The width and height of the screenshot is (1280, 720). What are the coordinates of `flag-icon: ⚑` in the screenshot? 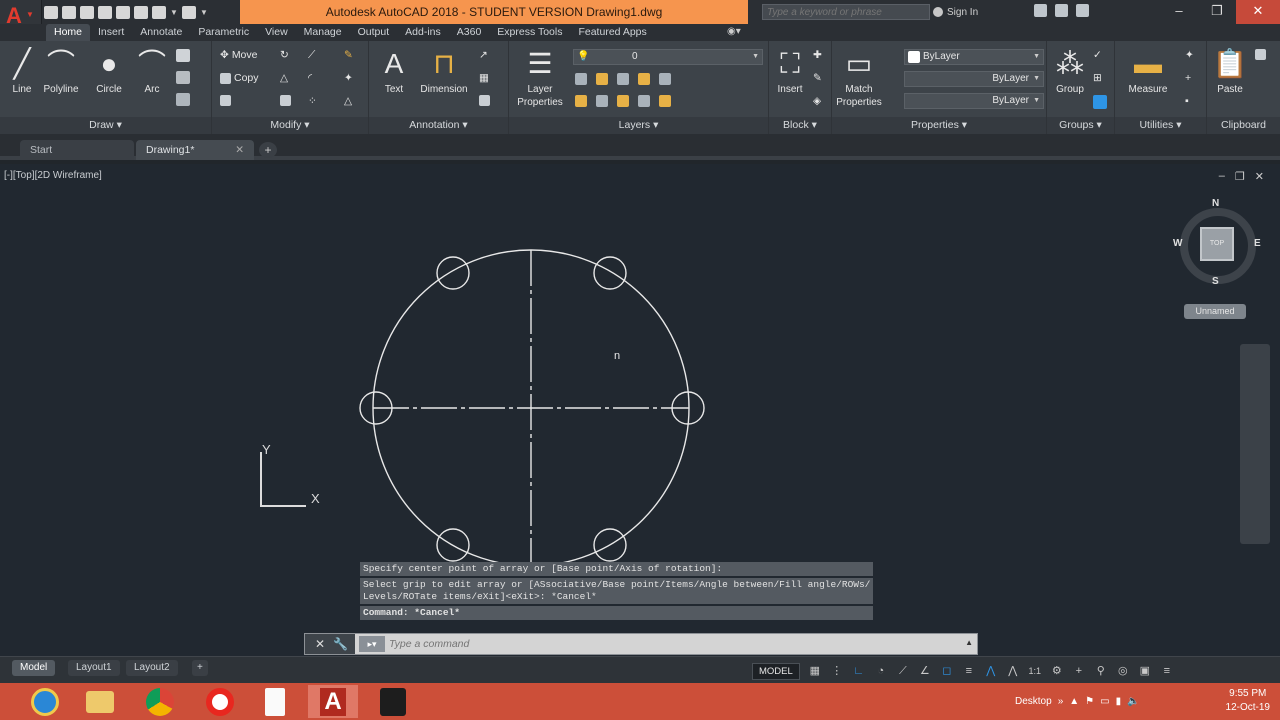 It's located at (1089, 701).